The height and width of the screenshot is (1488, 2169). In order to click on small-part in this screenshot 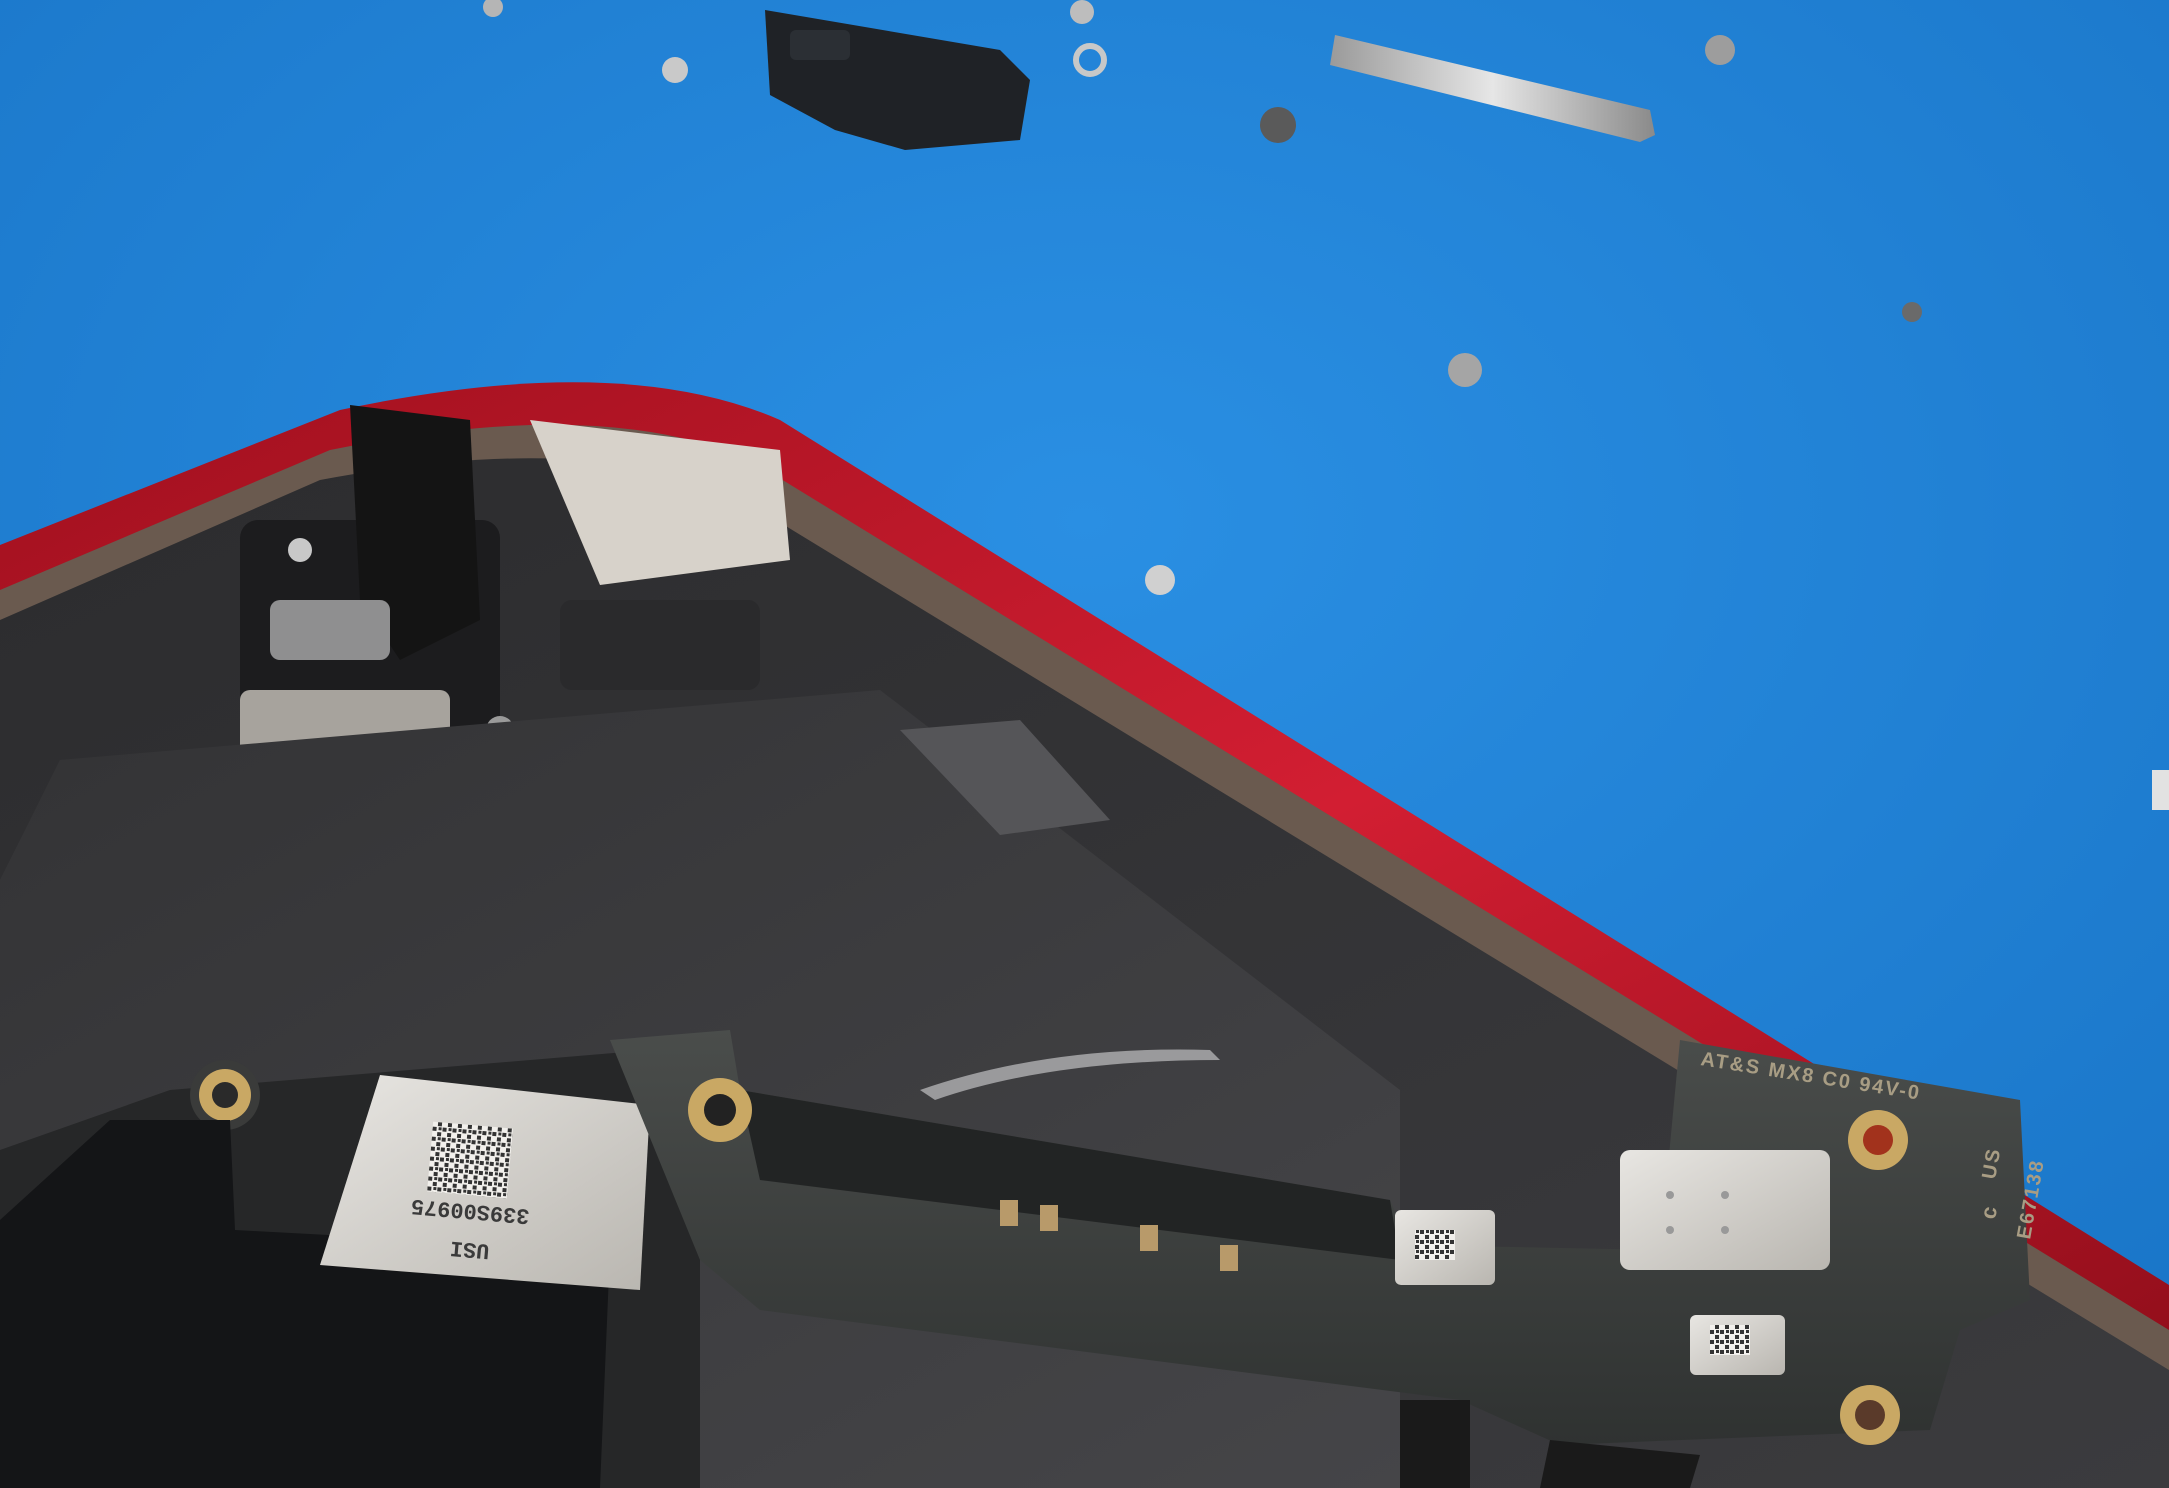, I will do `click(2160, 790)`.